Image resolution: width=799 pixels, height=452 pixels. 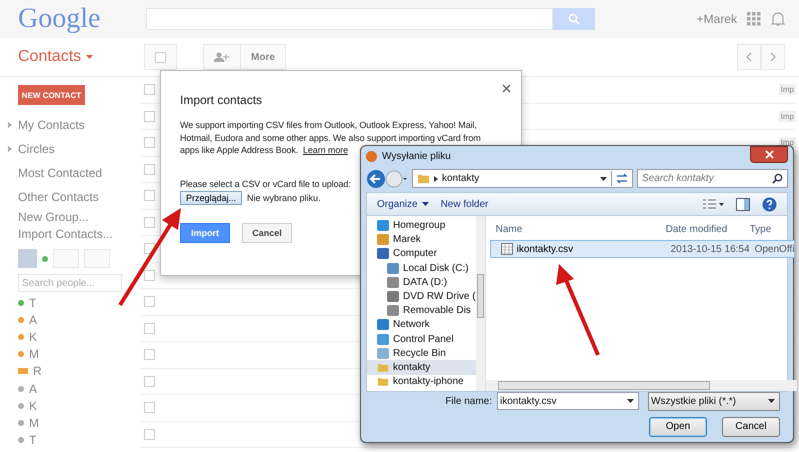 What do you see at coordinates (265, 183) in the screenshot?
I see `upload-prompt: Please select a CSV or vCard file to upload:` at bounding box center [265, 183].